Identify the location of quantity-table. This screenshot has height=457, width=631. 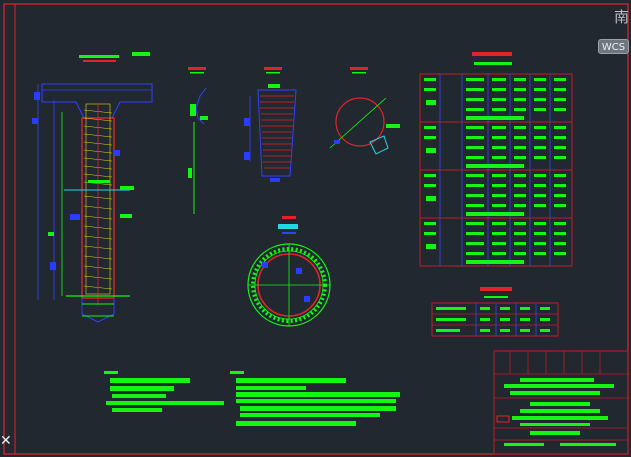
(496, 159).